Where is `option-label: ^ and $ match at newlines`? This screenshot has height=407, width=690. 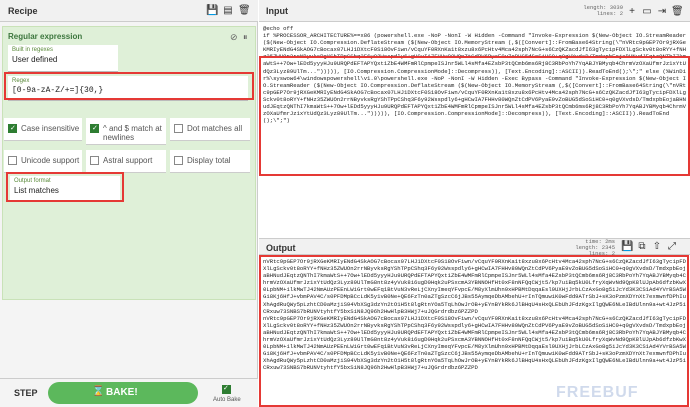
option-label: ^ and $ match at newlines is located at coordinates (132, 133).